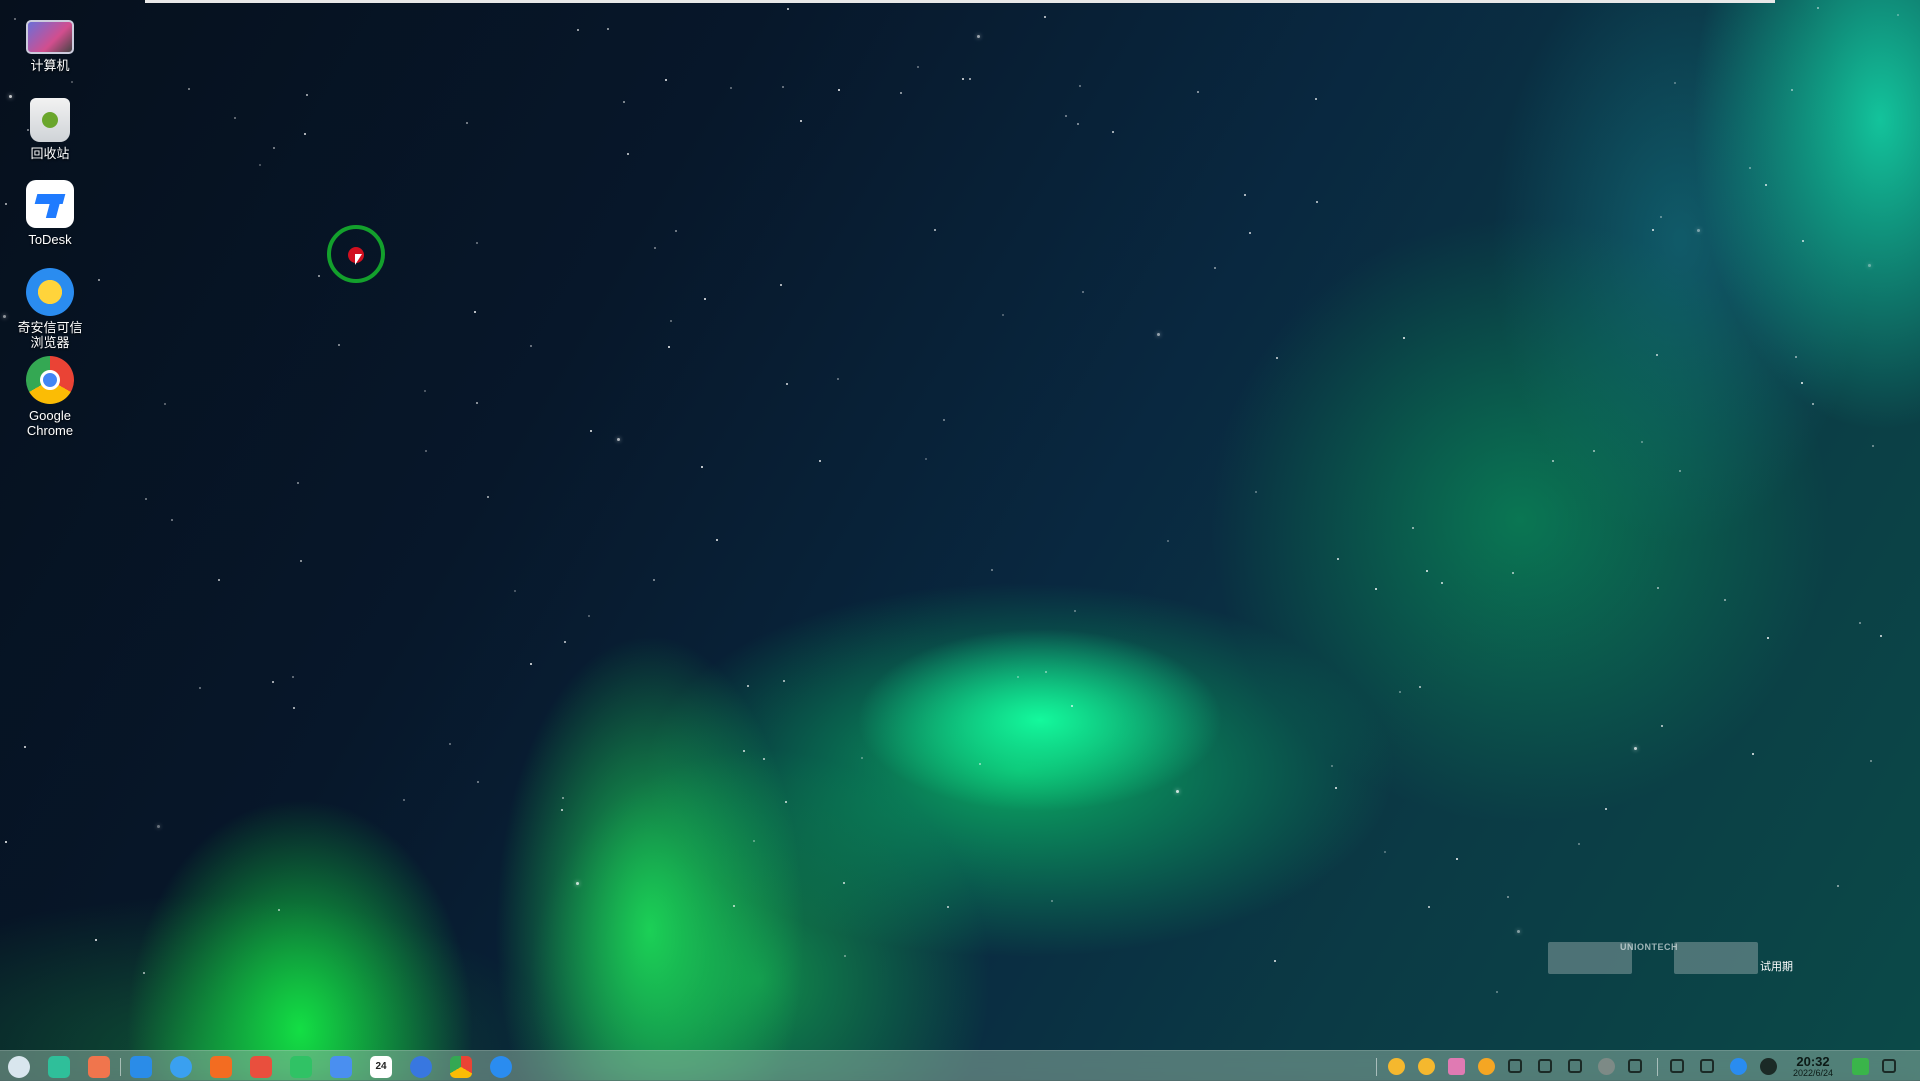 The width and height of the screenshot is (1920, 1081). What do you see at coordinates (50, 213) in the screenshot?
I see `desktop-icon-todesk: ToDesk` at bounding box center [50, 213].